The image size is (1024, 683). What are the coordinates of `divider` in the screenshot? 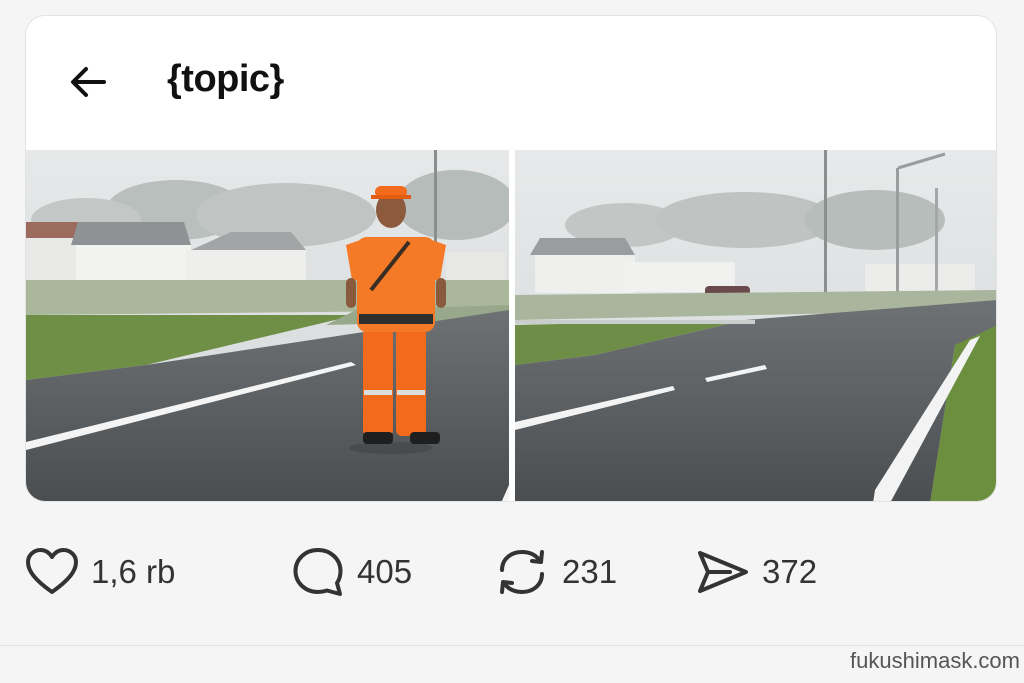 It's located at (512, 645).